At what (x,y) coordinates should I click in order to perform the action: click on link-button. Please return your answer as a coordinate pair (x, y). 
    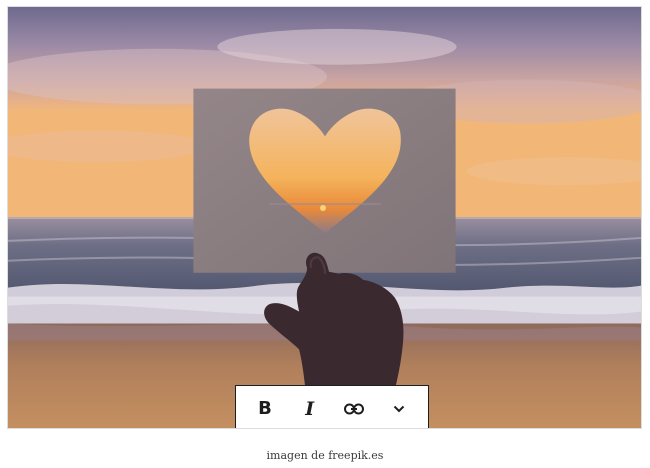
    Looking at the image, I should click on (354, 409).